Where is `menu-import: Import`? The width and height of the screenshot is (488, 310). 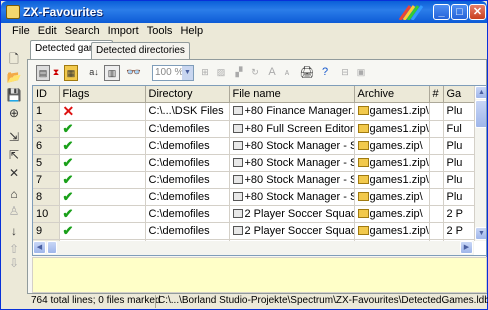
menu-import: Import is located at coordinates (123, 31).